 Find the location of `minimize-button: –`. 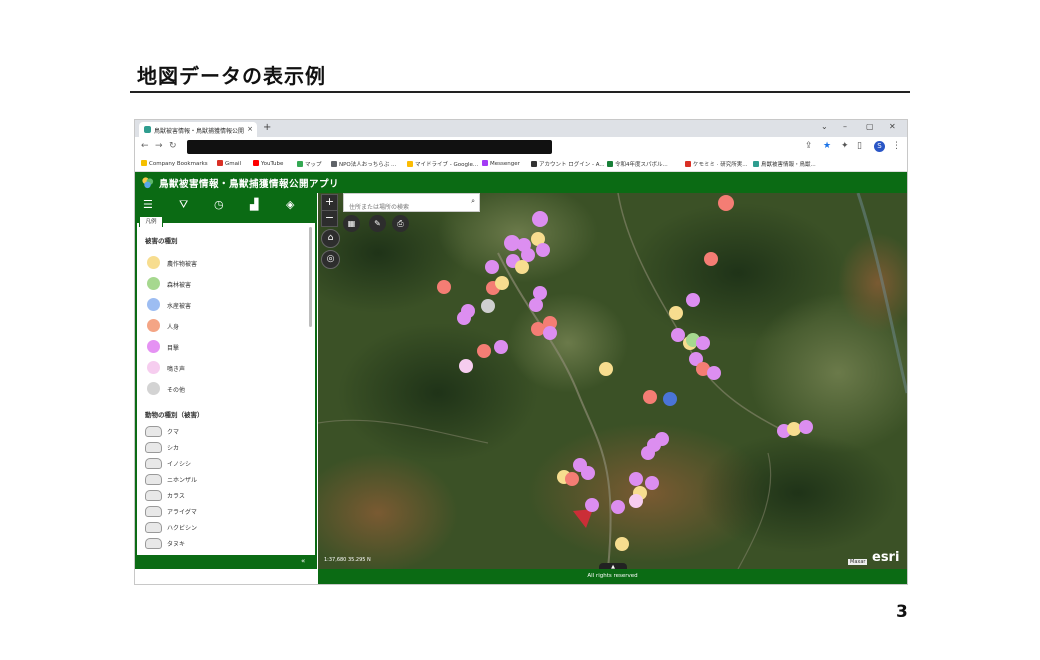

minimize-button: – is located at coordinates (845, 126).